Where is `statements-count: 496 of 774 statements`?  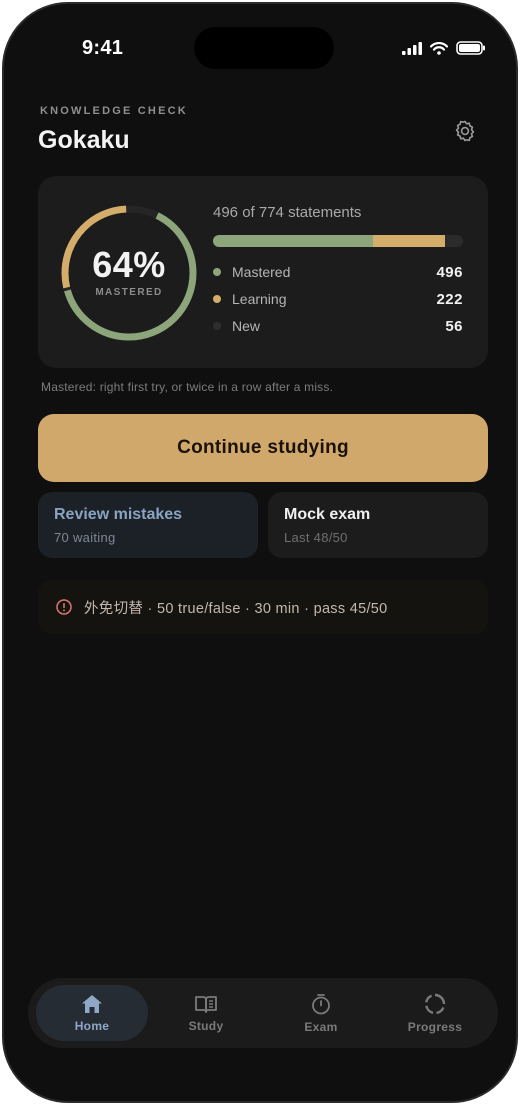
statements-count: 496 of 774 statements is located at coordinates (287, 212).